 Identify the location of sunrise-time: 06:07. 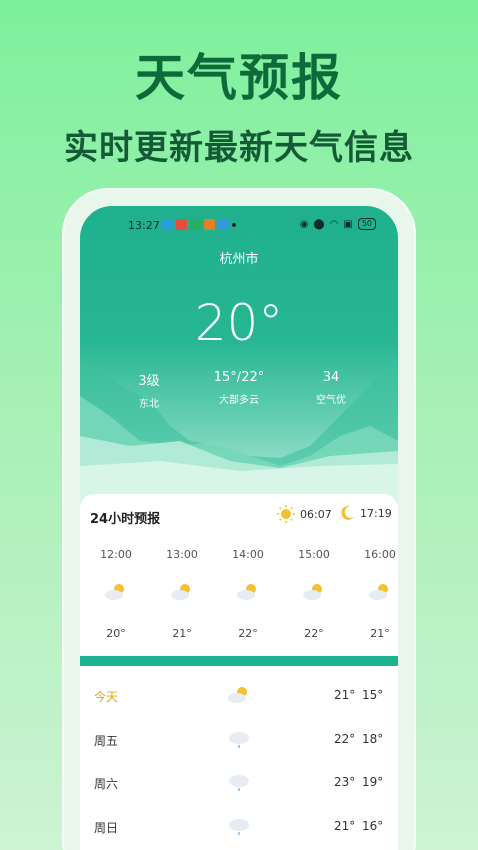
(316, 514).